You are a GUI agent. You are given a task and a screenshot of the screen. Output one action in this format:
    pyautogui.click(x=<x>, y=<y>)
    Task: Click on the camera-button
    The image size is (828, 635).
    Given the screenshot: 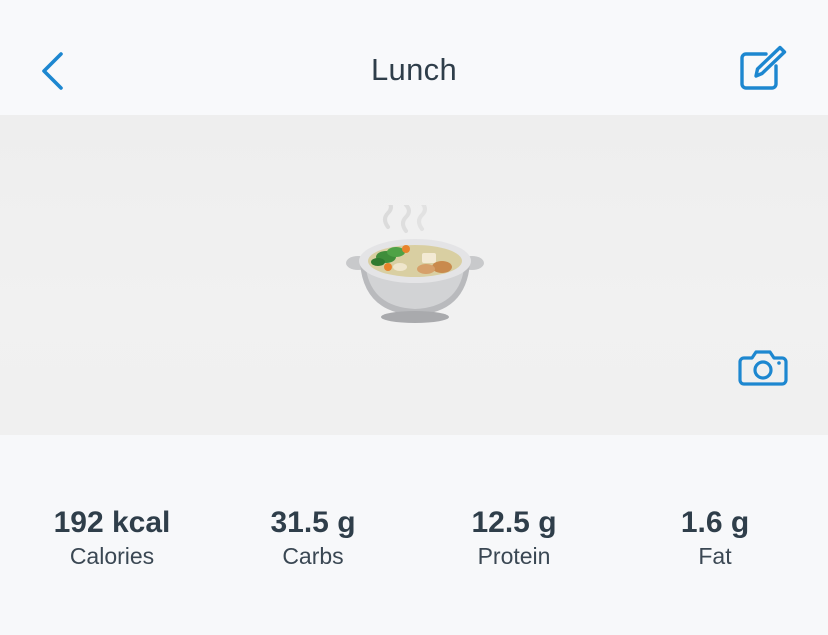 What is the action you would take?
    pyautogui.click(x=763, y=368)
    